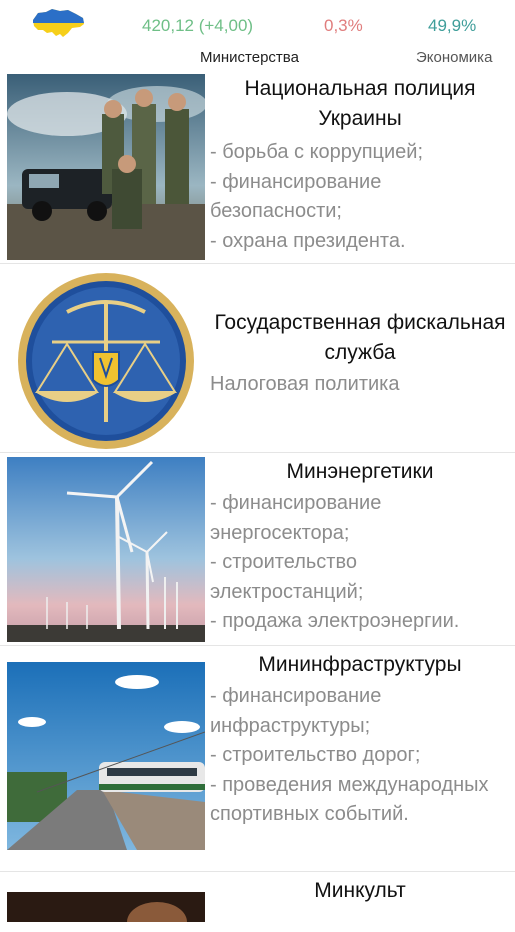 This screenshot has width=515, height=932. Describe the element at coordinates (249, 57) in the screenshot. I see `tab-ministries: Министерства` at that location.